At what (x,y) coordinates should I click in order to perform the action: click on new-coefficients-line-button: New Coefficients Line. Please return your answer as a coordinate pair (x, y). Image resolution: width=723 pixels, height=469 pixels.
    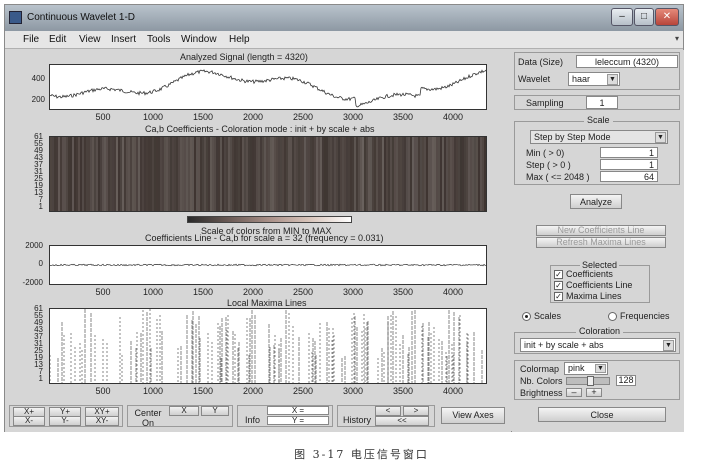
    Looking at the image, I should click on (601, 230).